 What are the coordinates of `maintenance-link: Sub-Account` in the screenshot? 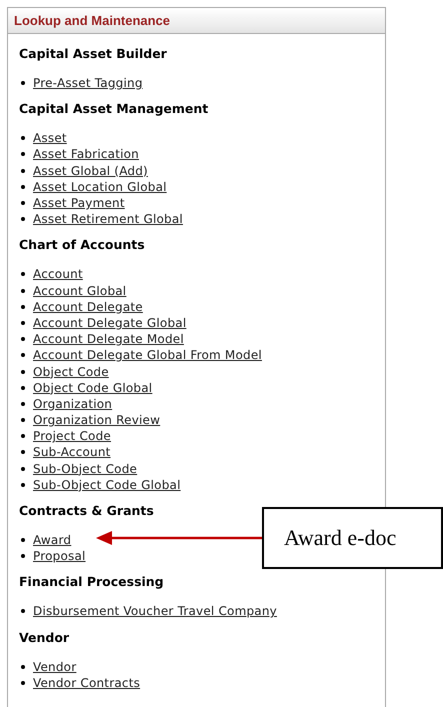 It's located at (72, 452).